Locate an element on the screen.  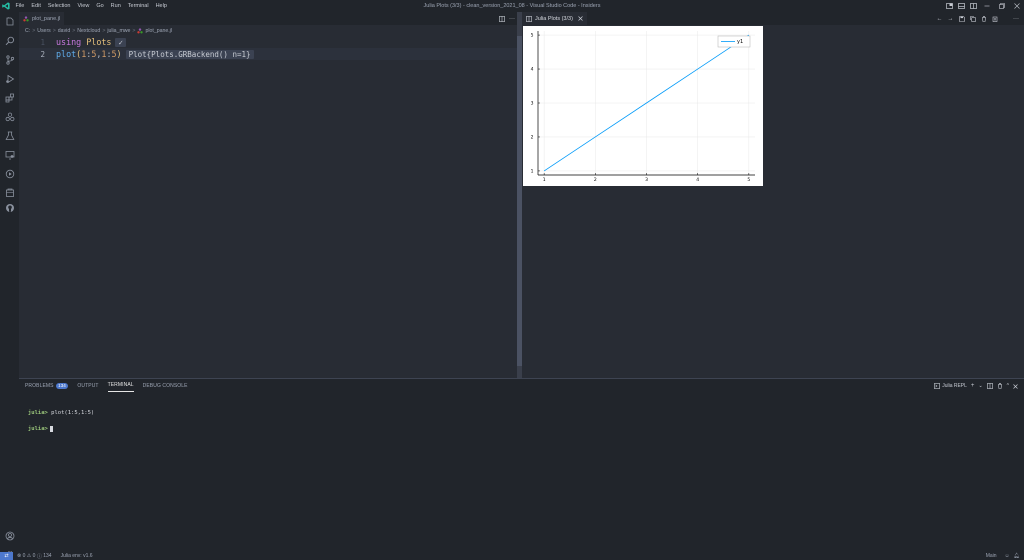
explorer-icon is located at coordinates (9, 21).